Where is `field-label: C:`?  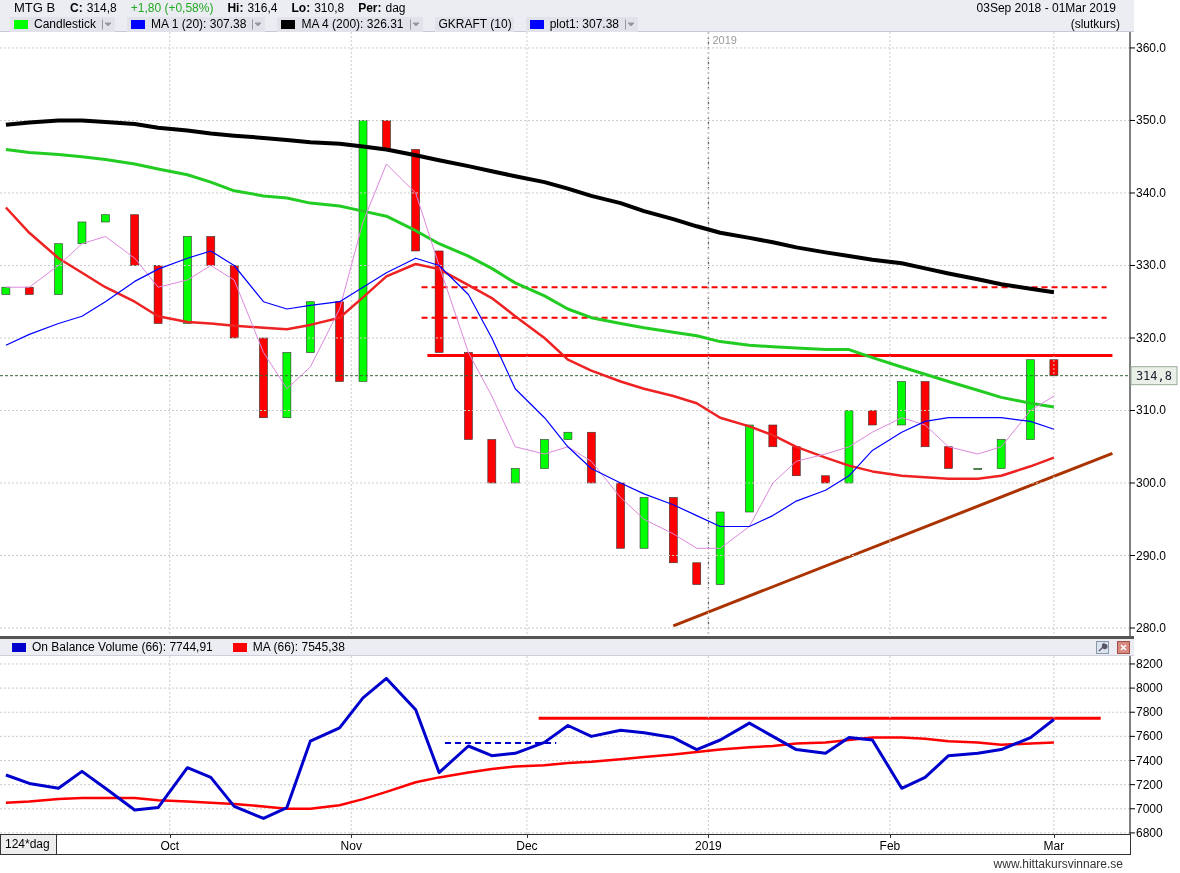
field-label: C: is located at coordinates (76, 8).